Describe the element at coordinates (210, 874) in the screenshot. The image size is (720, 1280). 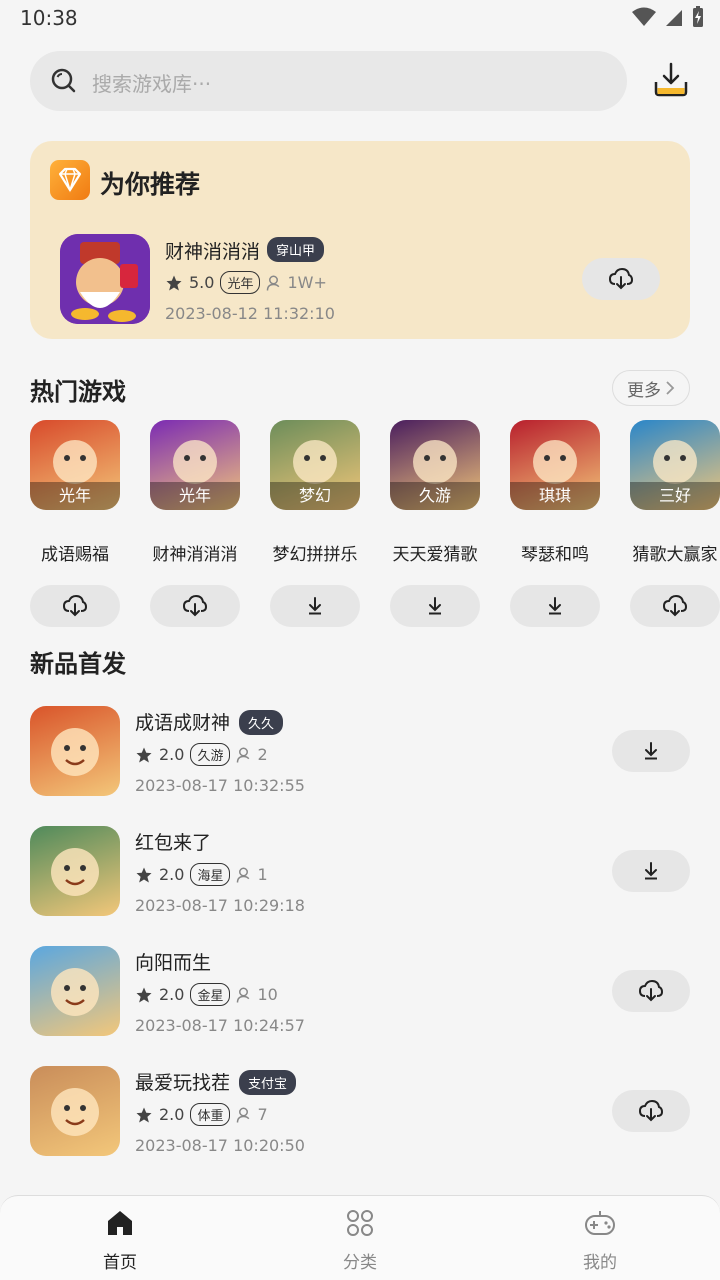
I see `publisher-tag: 海星` at that location.